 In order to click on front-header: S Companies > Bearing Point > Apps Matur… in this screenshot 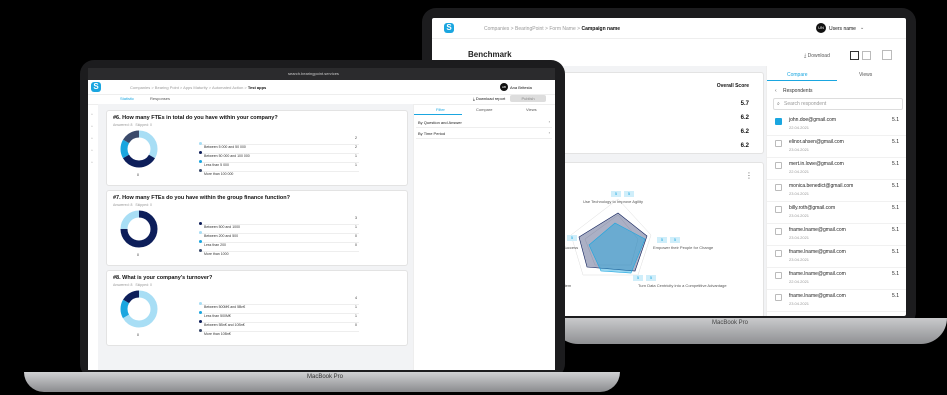, I will do `click(321, 87)`.